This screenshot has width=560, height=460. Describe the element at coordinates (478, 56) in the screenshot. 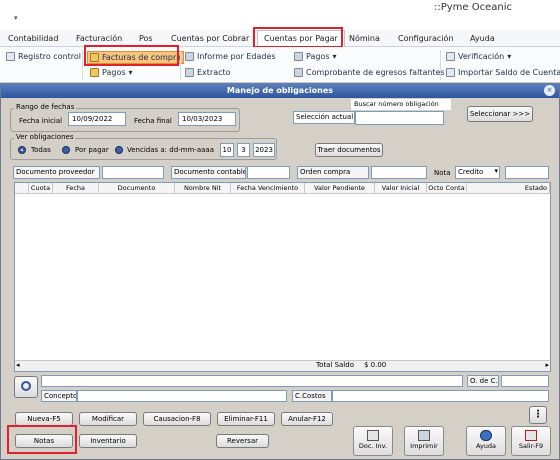

I see `verificacion-button: Verificación ▾` at that location.